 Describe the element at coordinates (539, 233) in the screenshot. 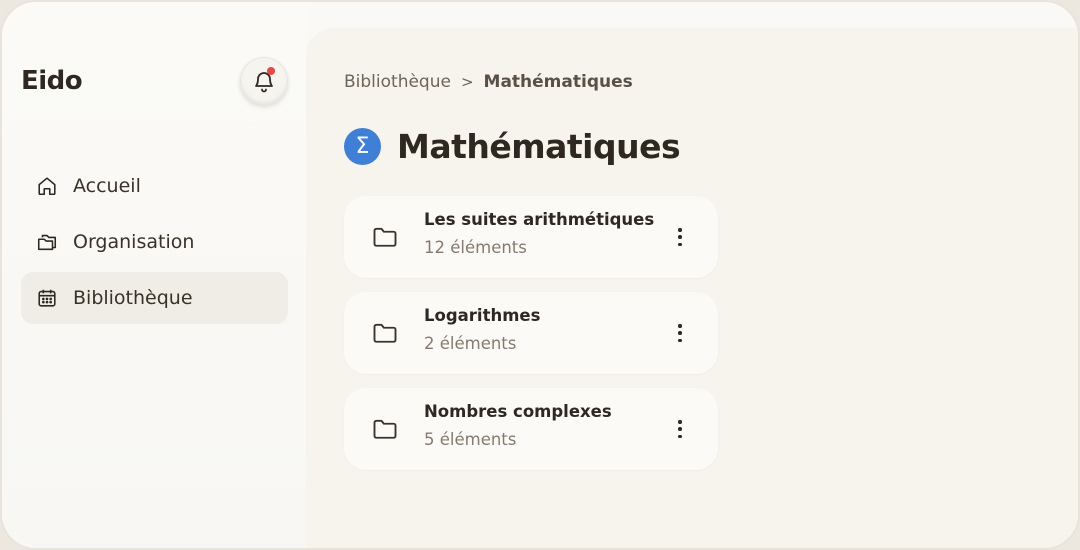

I see `folder-info: Les suites arithmétiques 12 éléments` at that location.